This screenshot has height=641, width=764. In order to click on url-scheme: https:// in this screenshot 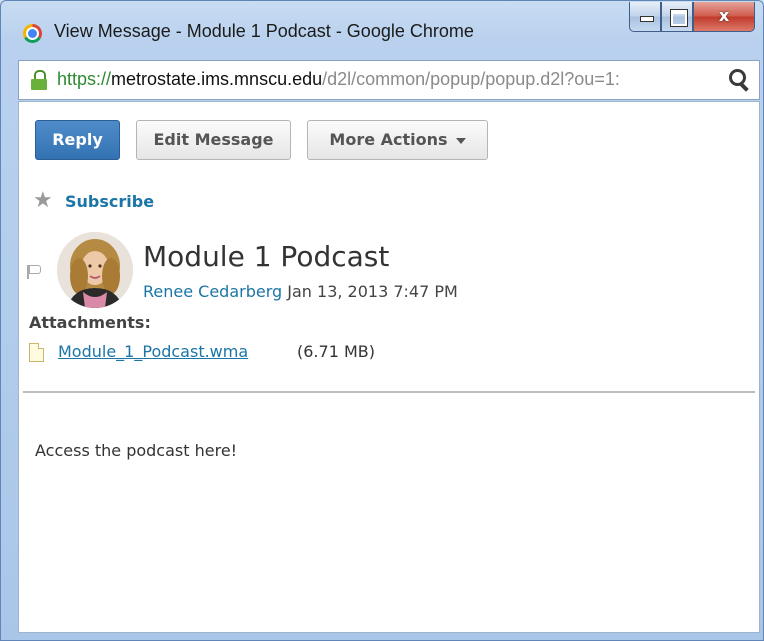, I will do `click(84, 79)`.